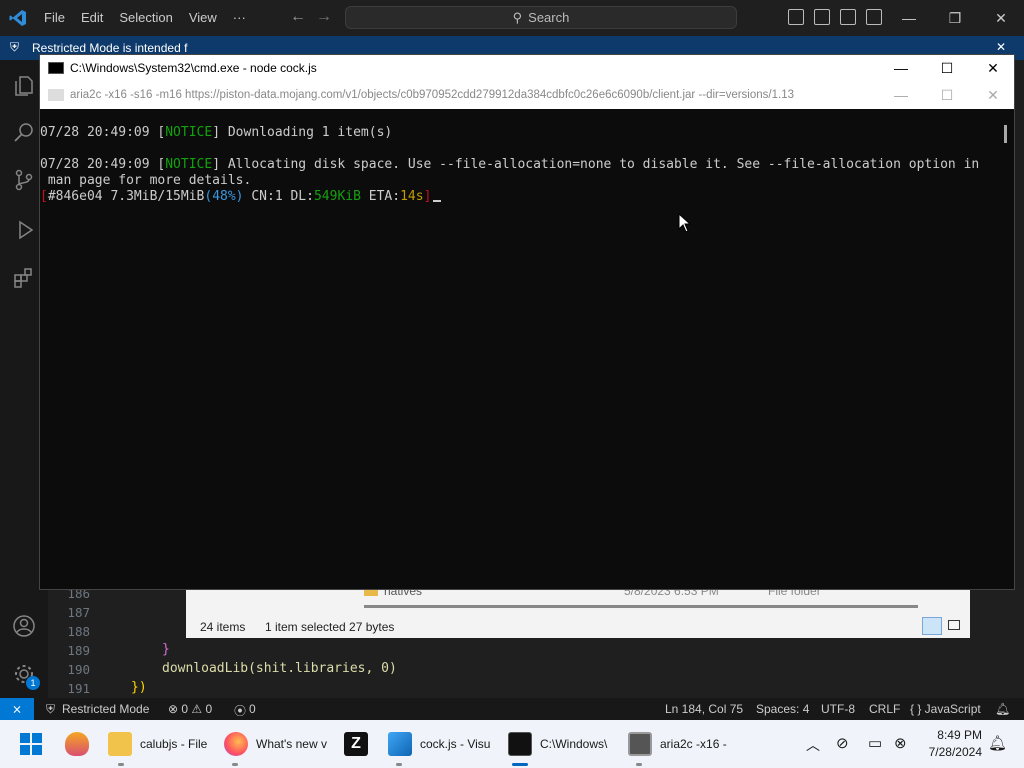  I want to click on firefox-icon, so click(236, 744).